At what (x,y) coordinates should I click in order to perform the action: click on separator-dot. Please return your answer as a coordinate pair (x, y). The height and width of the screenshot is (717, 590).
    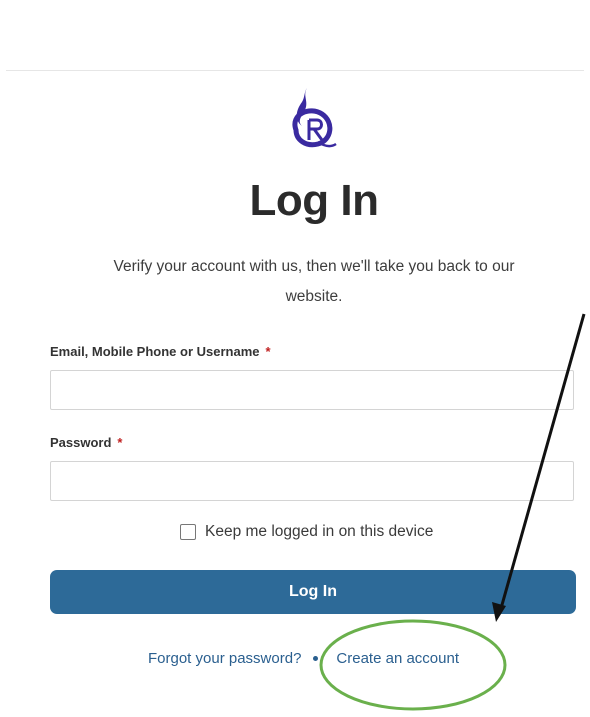
    Looking at the image, I should click on (316, 658).